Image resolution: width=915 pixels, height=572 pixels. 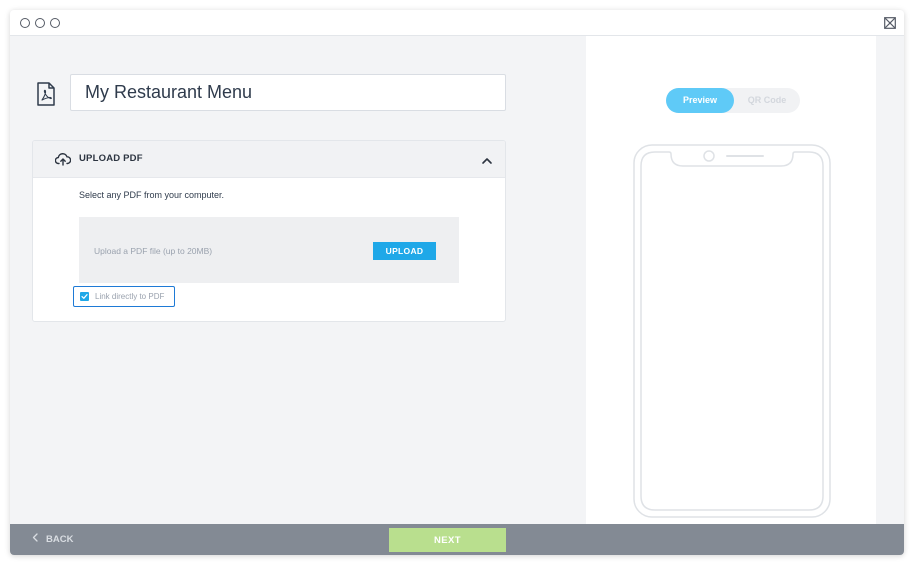 I want to click on tab-qr-code: QR Code, so click(x=767, y=100).